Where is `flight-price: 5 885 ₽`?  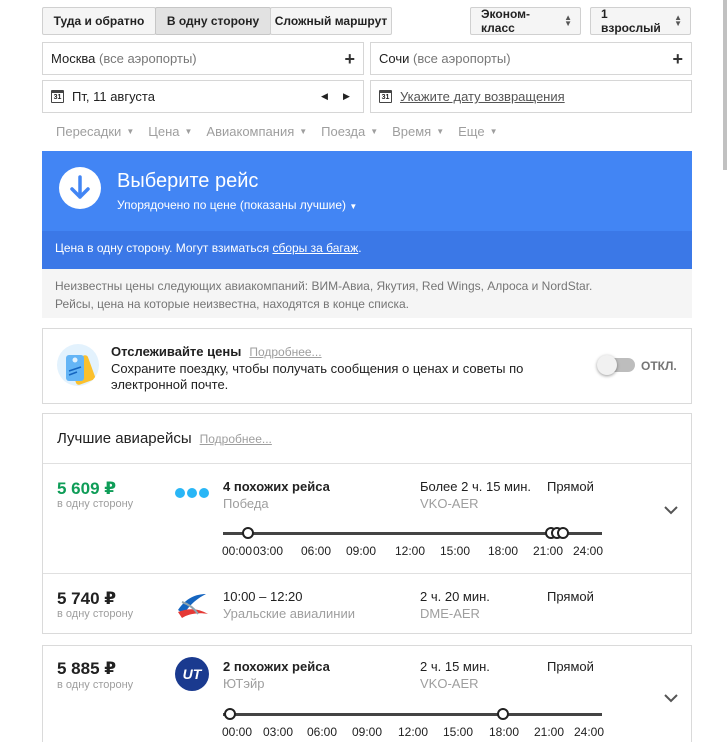 flight-price: 5 885 ₽ is located at coordinates (87, 668).